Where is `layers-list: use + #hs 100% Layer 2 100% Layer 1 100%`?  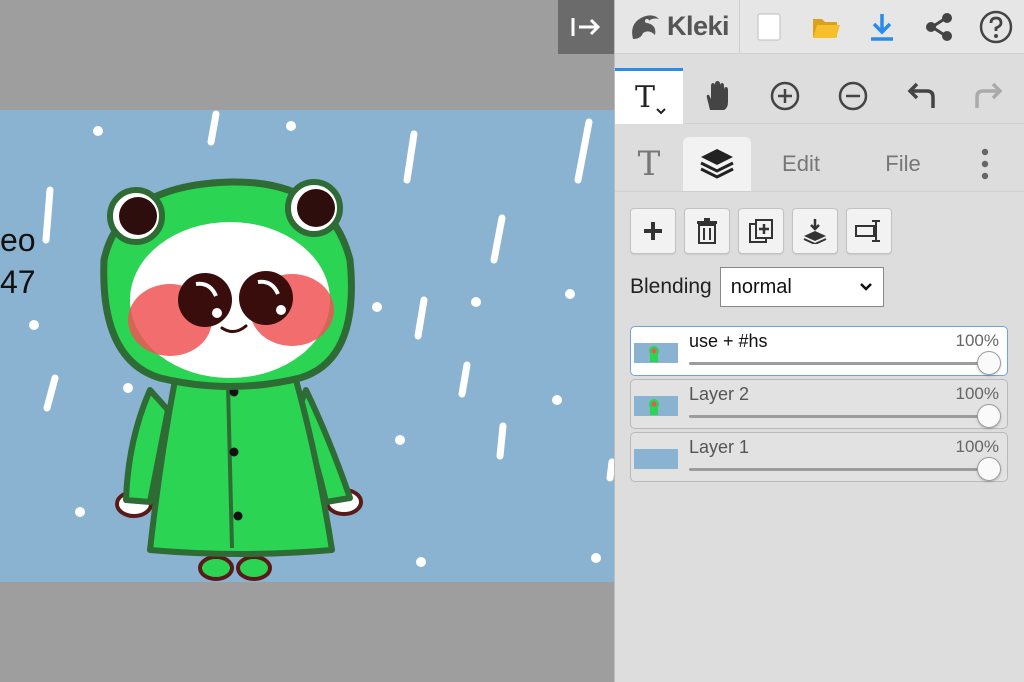 layers-list: use + #hs 100% Layer 2 100% Layer 1 100% is located at coordinates (819, 396).